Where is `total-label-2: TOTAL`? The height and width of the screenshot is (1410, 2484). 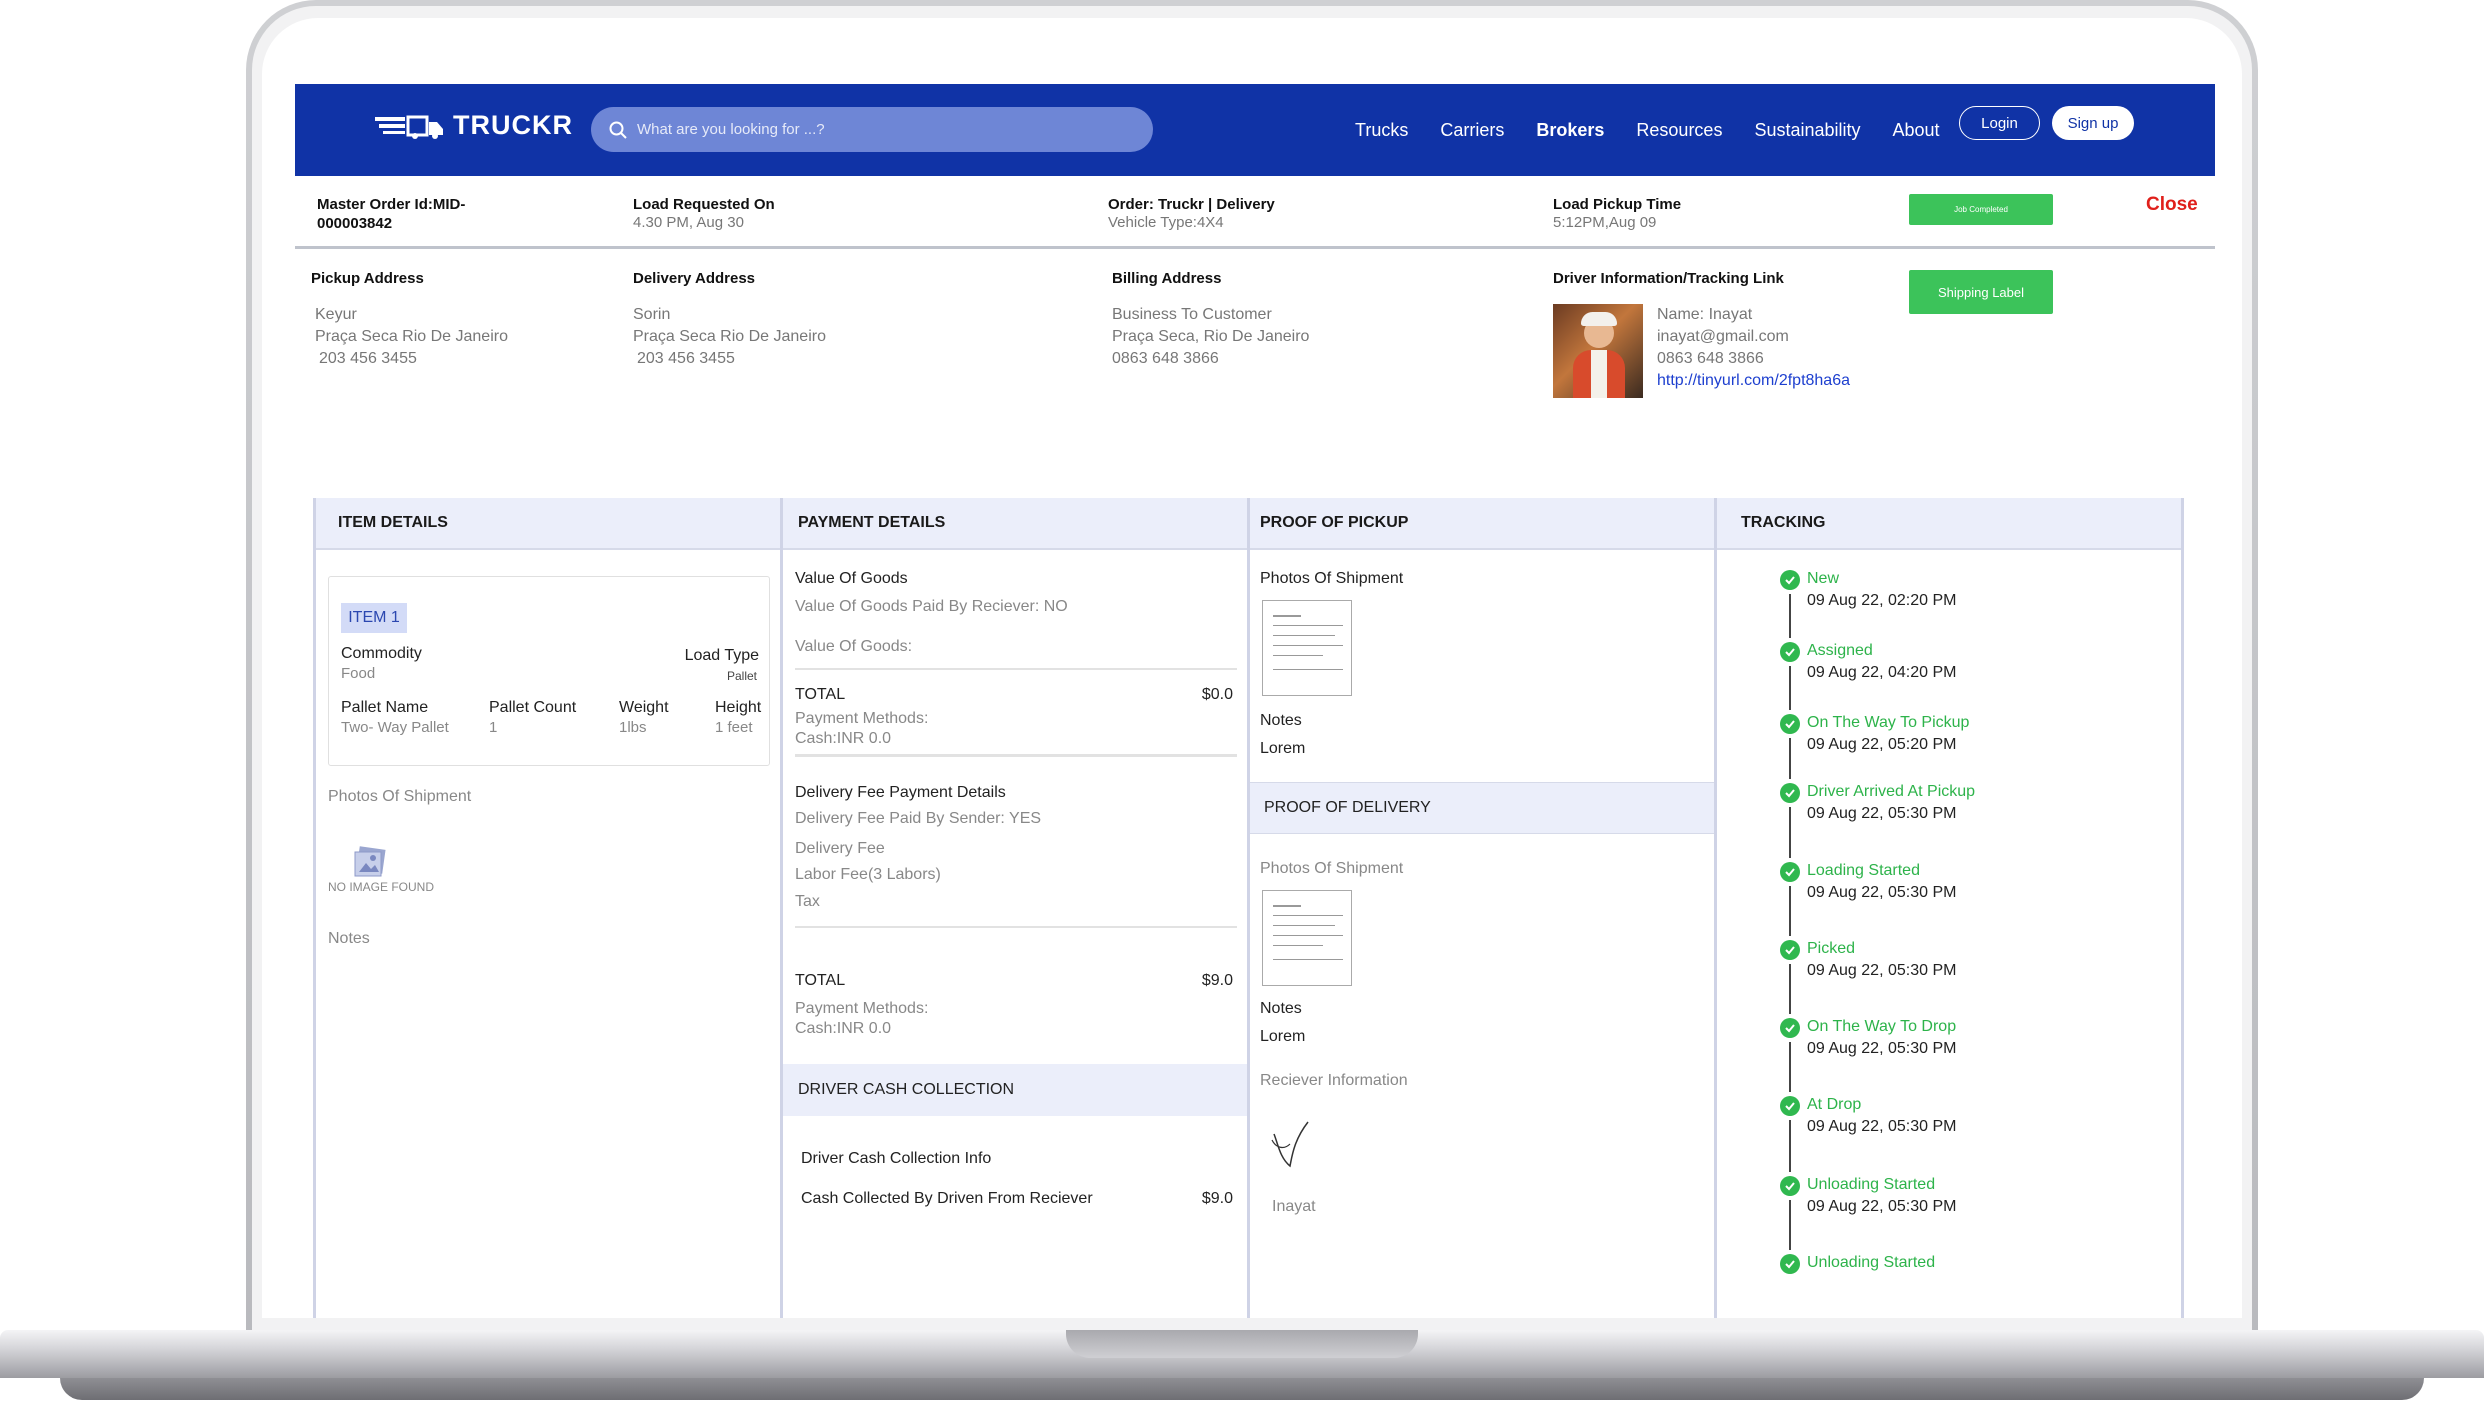 total-label-2: TOTAL is located at coordinates (820, 980).